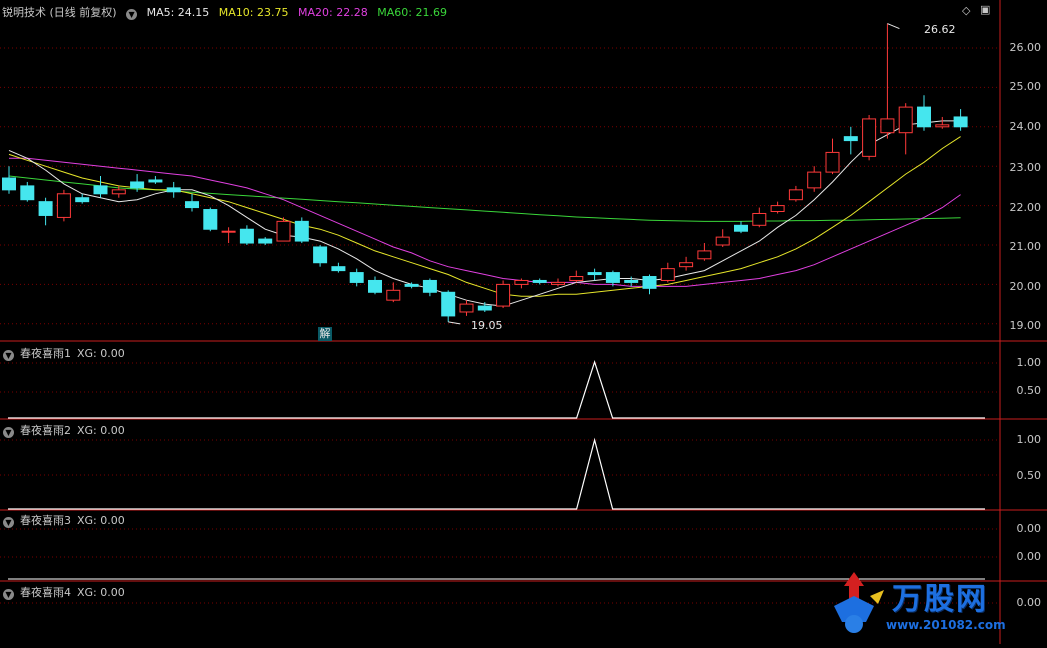  I want to click on rocket-logo-icon, so click(859, 602).